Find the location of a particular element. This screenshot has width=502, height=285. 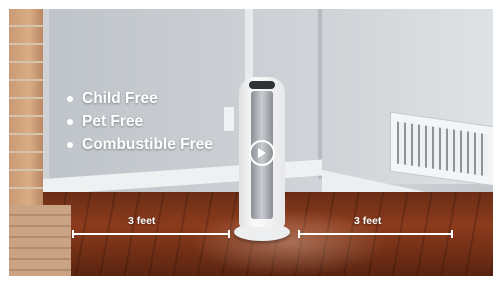

play-icon is located at coordinates (262, 153).